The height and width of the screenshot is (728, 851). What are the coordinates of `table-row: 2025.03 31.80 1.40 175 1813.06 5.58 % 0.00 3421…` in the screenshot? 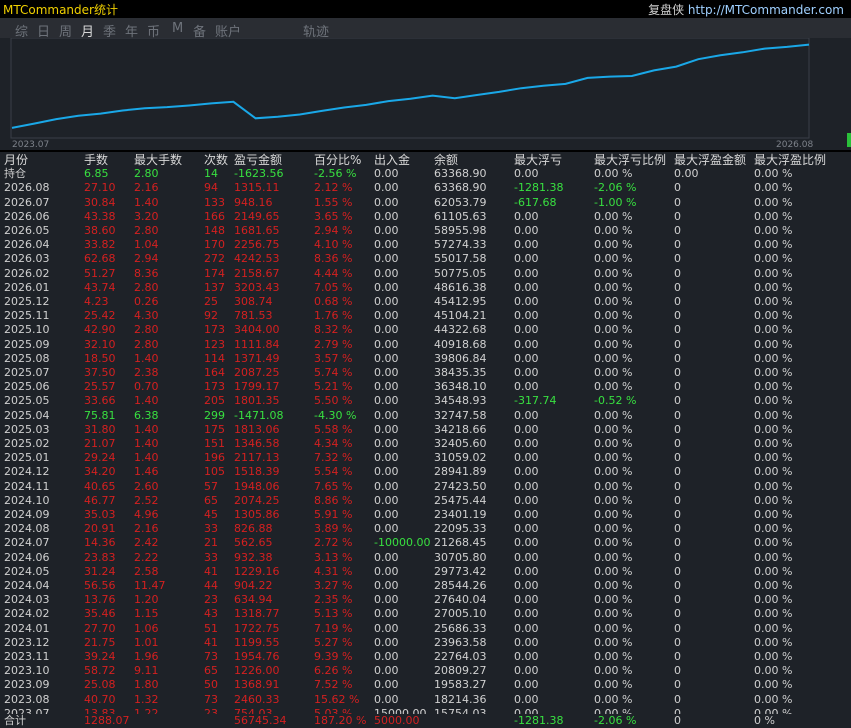 It's located at (425, 430).